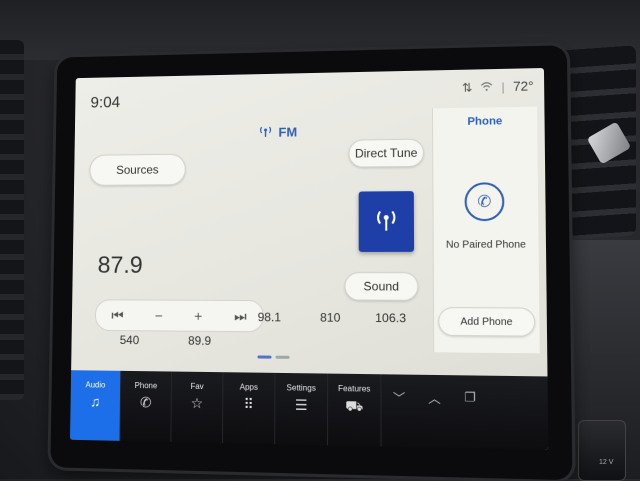 This screenshot has height=481, width=640. What do you see at coordinates (390, 318) in the screenshot?
I see `preset-button: 106.3` at bounding box center [390, 318].